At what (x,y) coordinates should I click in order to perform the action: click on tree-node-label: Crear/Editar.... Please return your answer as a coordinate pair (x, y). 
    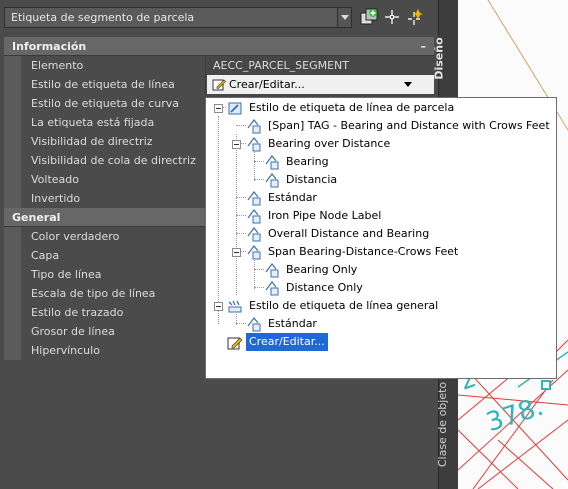
    Looking at the image, I should click on (287, 342).